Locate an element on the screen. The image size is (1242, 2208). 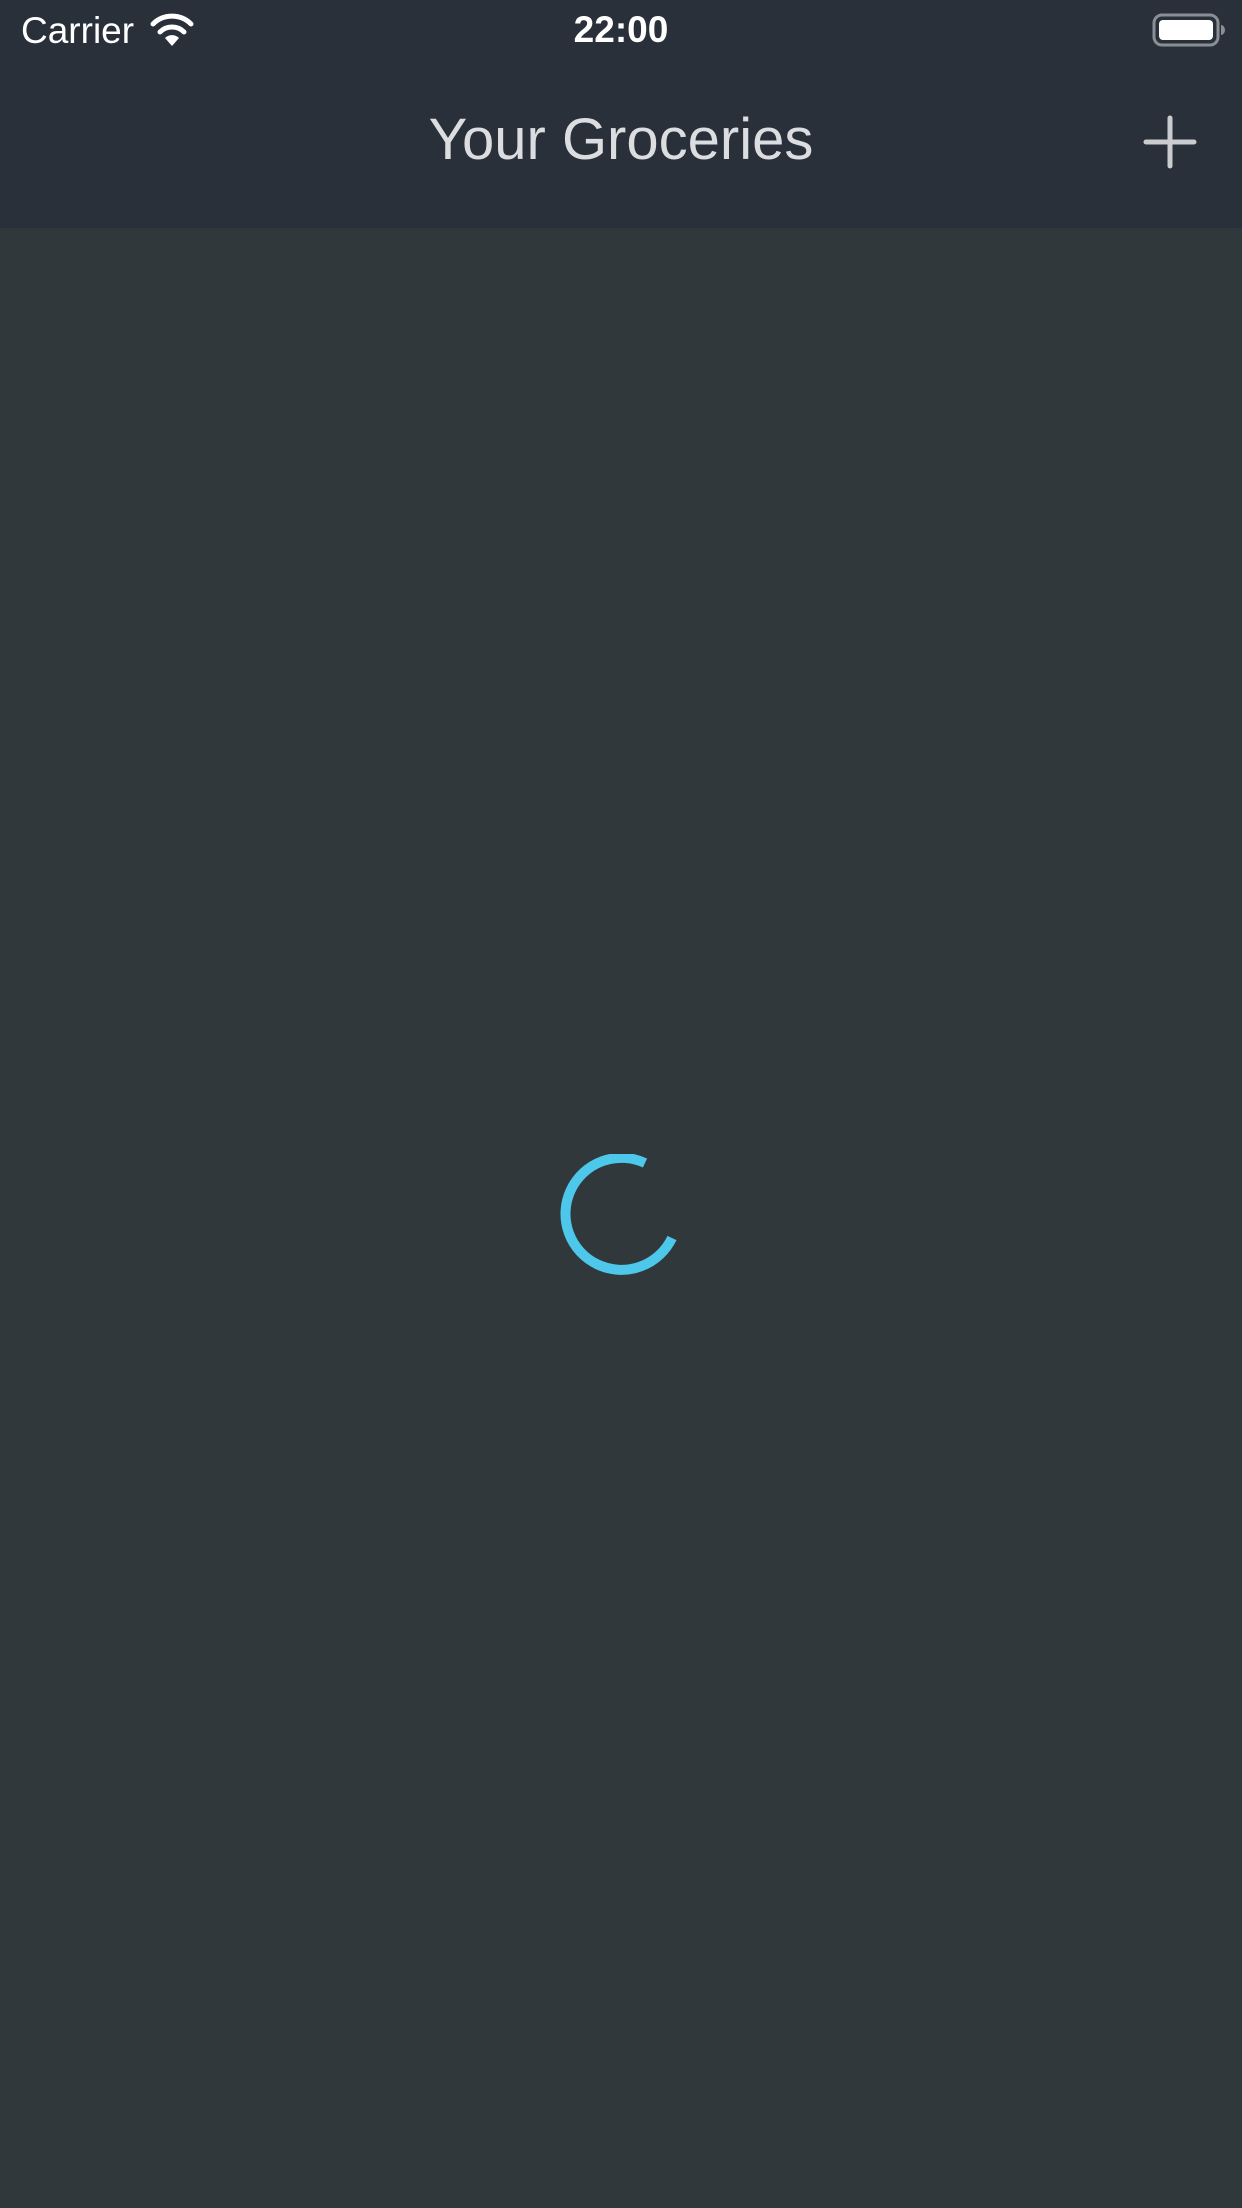
battery-full-icon is located at coordinates (1189, 30).